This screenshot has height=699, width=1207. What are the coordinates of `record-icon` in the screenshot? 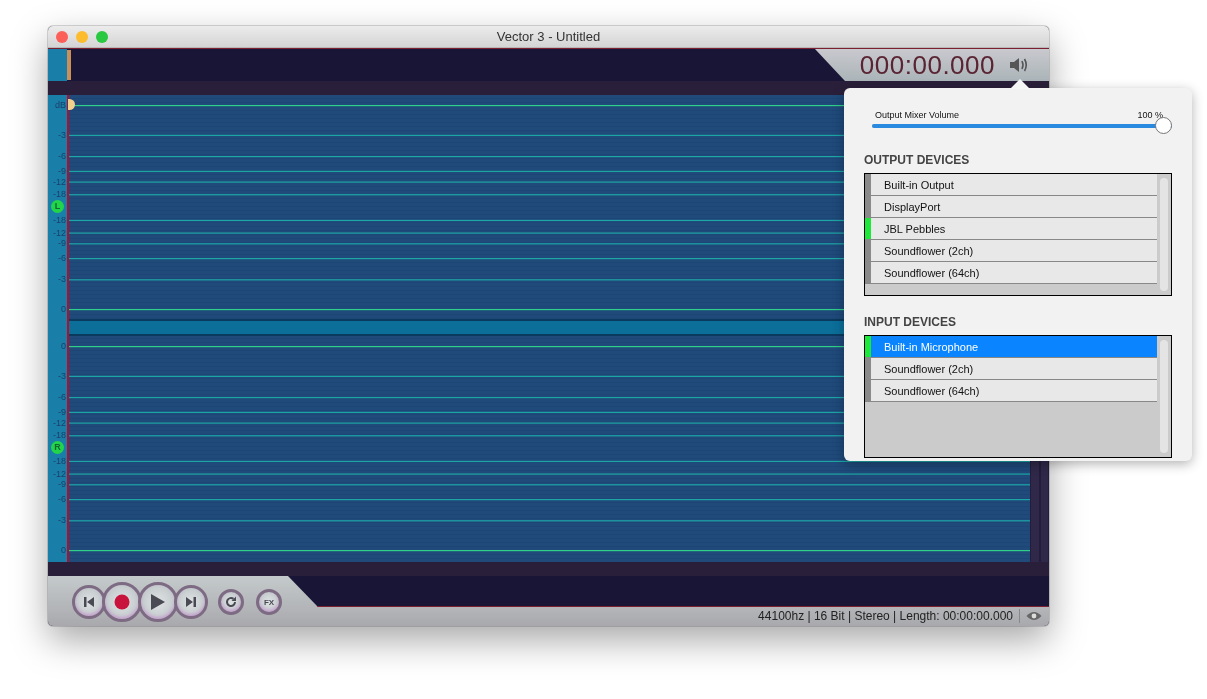 It's located at (122, 602).